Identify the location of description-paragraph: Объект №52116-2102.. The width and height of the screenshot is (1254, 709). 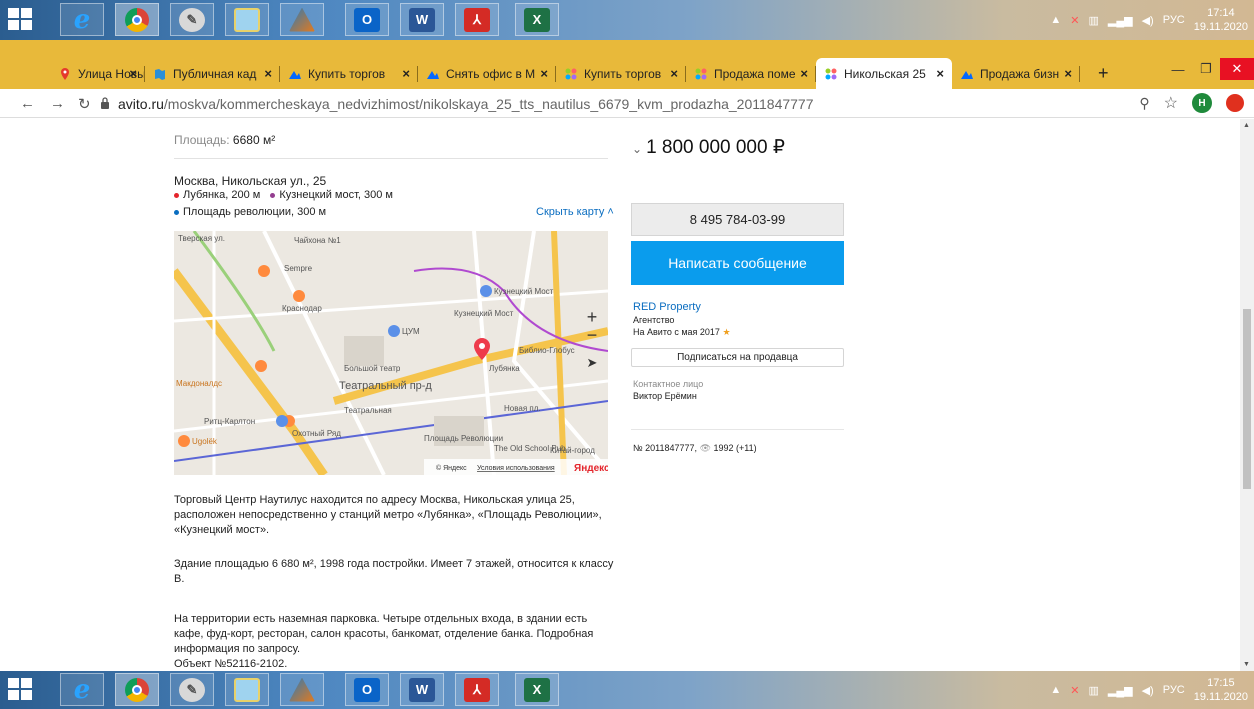
(231, 664).